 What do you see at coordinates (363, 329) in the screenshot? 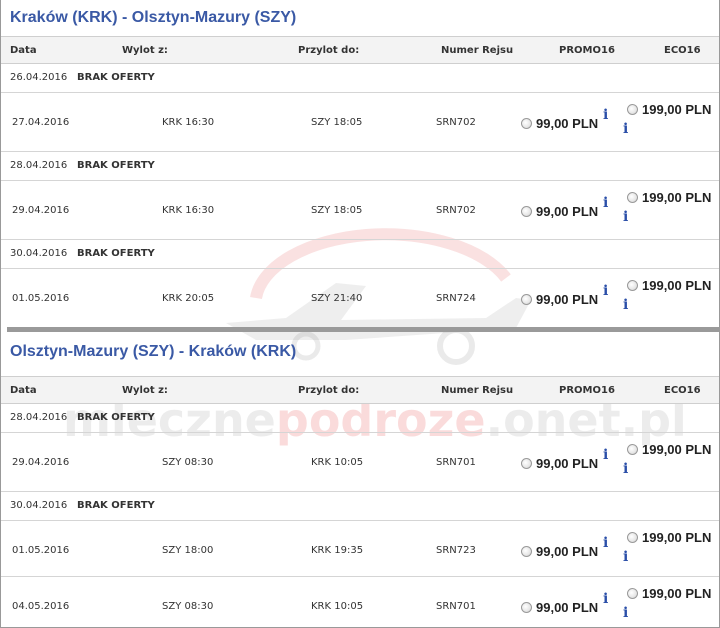
I see `section-divider` at bounding box center [363, 329].